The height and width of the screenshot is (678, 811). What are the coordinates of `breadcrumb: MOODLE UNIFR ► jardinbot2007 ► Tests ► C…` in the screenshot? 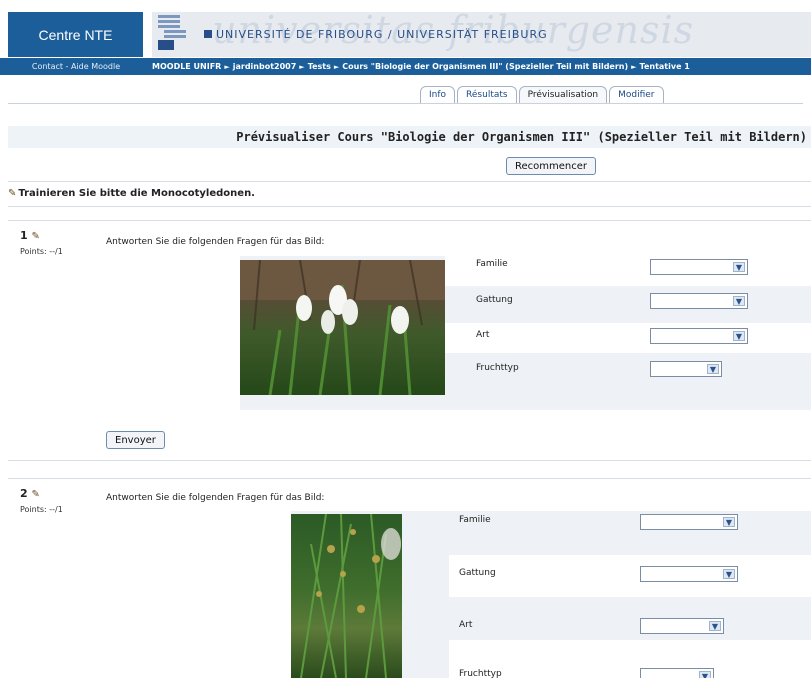 It's located at (421, 66).